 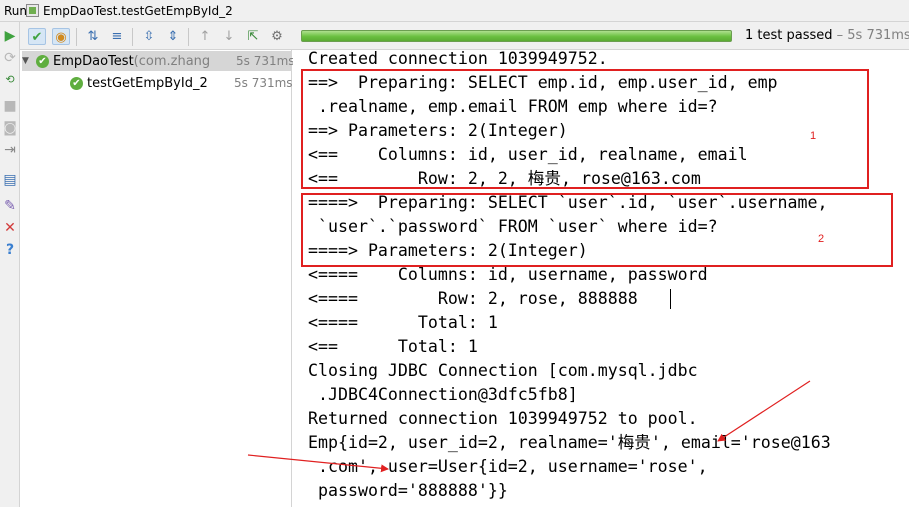 I want to click on test-status: 1 test passed – 5s 731ms, so click(x=827, y=35).